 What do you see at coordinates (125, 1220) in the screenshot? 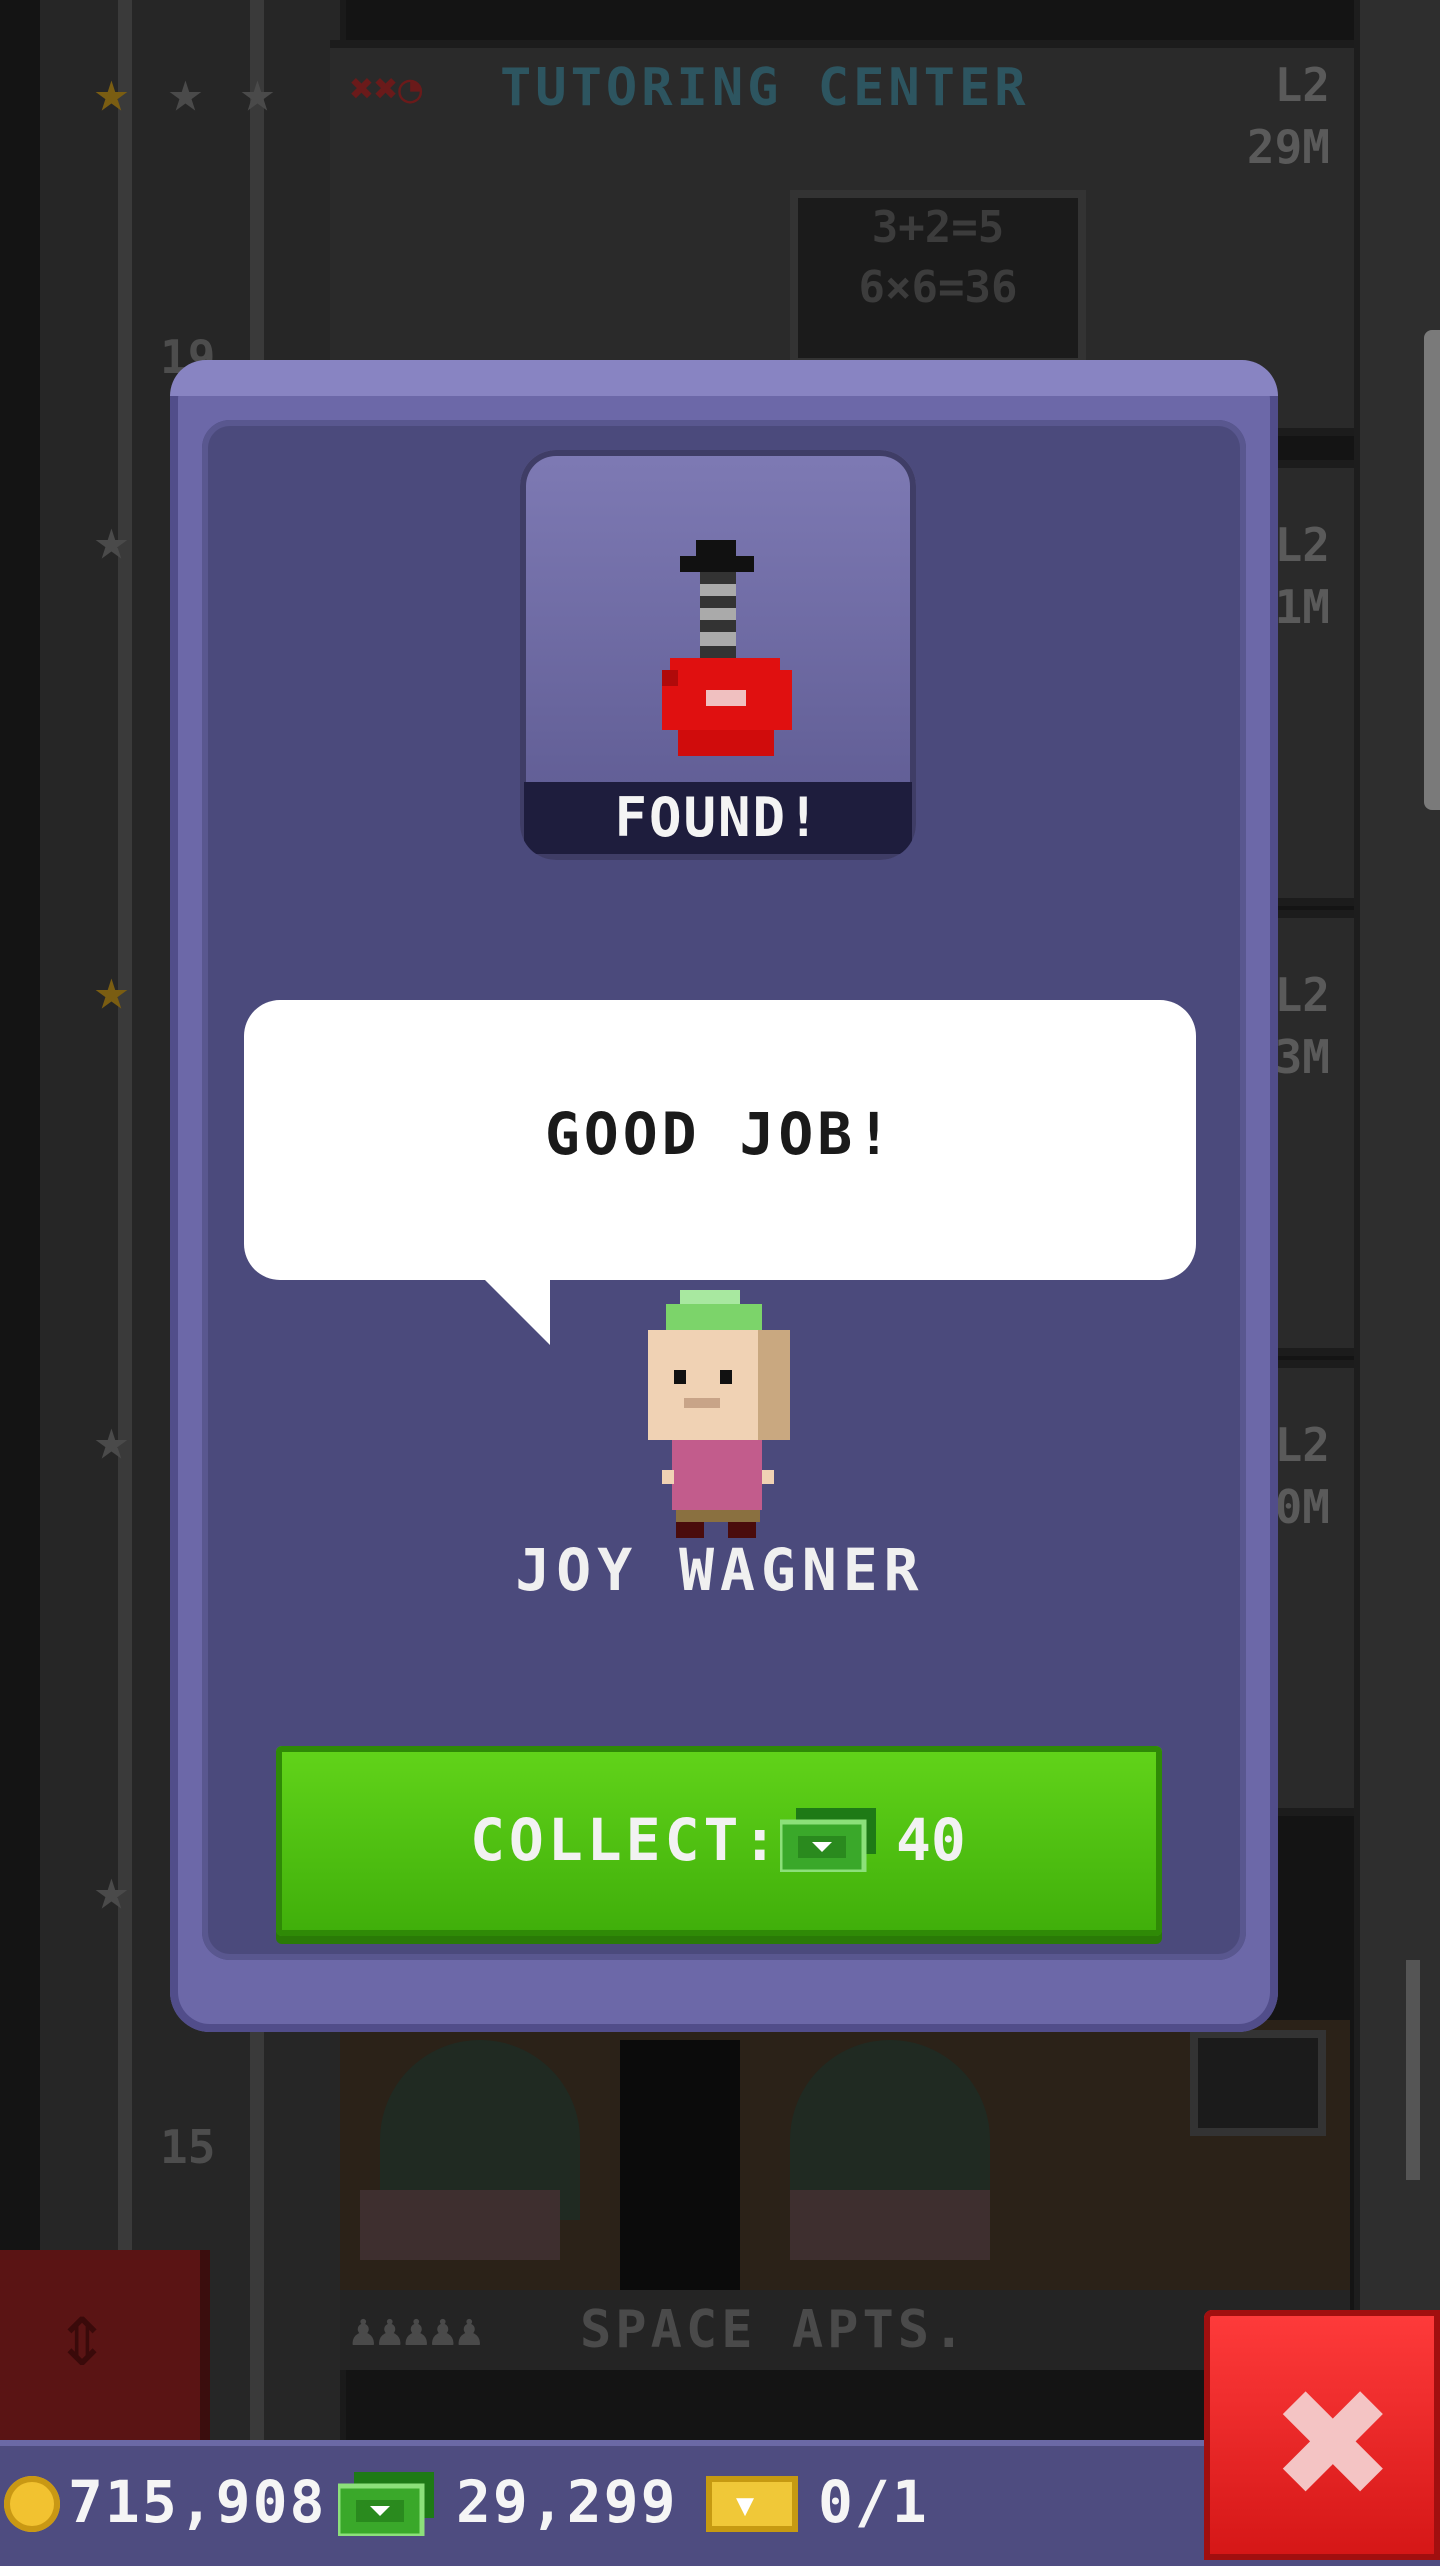
I see `elevator-rail-left` at bounding box center [125, 1220].